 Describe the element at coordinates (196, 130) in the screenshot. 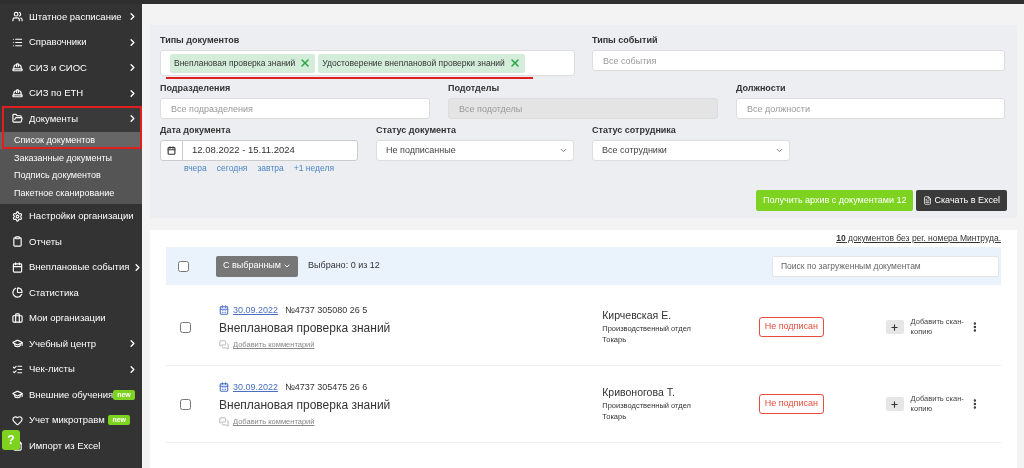

I see `field-label: Дата документа` at that location.